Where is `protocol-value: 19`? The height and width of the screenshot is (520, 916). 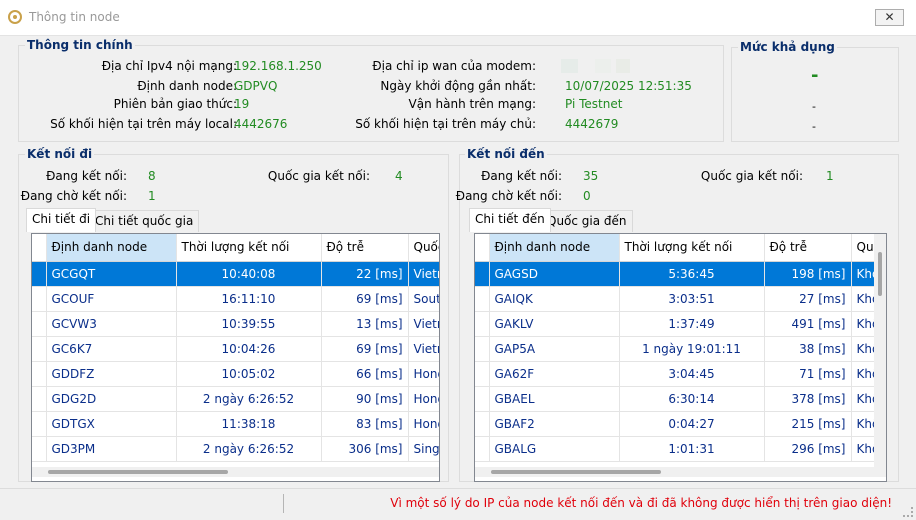
protocol-value: 19 is located at coordinates (242, 104).